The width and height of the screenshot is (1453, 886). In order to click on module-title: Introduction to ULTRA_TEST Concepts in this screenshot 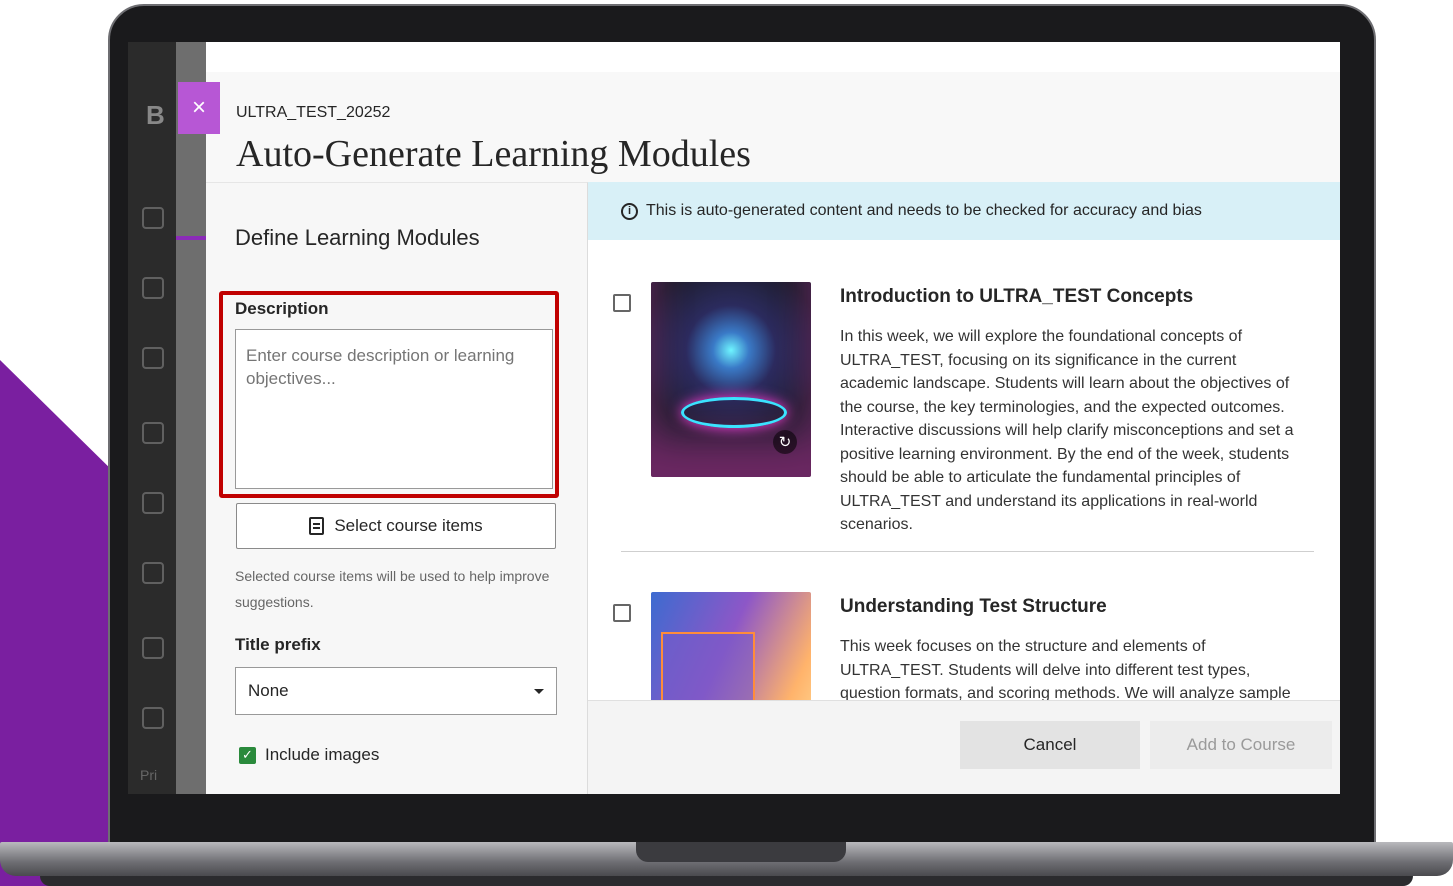, I will do `click(1017, 296)`.